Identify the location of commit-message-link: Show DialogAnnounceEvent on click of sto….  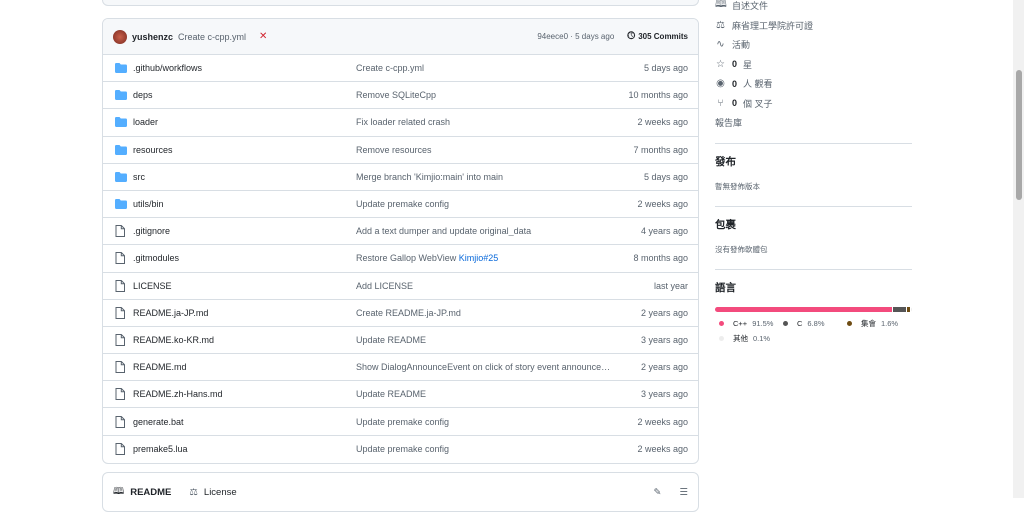
(485, 367).